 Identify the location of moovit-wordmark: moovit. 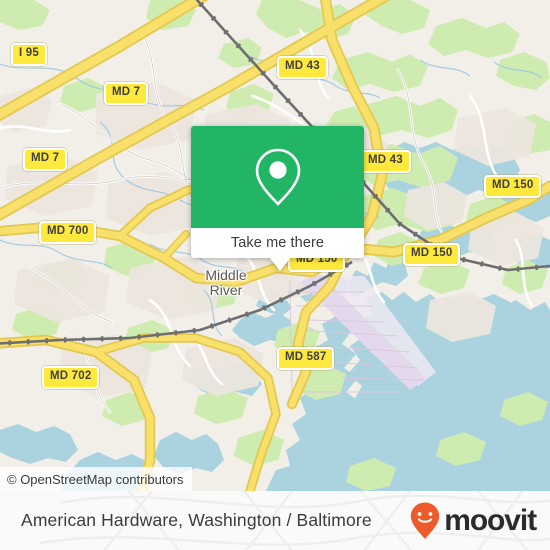
(490, 520).